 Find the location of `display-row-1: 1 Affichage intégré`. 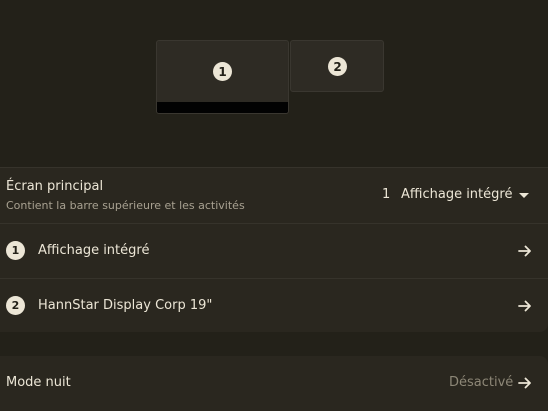

display-row-1: 1 Affichage intégré is located at coordinates (274, 250).